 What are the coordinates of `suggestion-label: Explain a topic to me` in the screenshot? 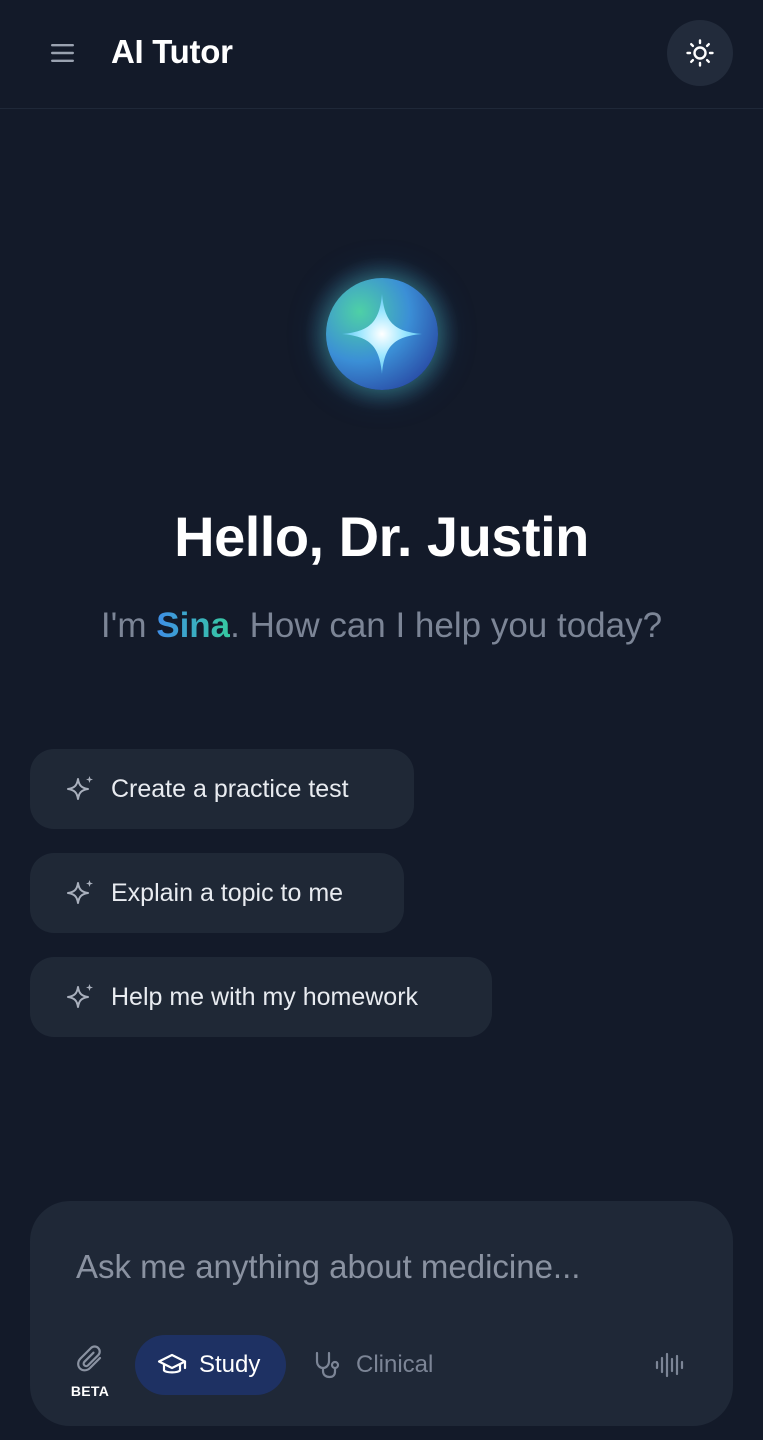 It's located at (227, 892).